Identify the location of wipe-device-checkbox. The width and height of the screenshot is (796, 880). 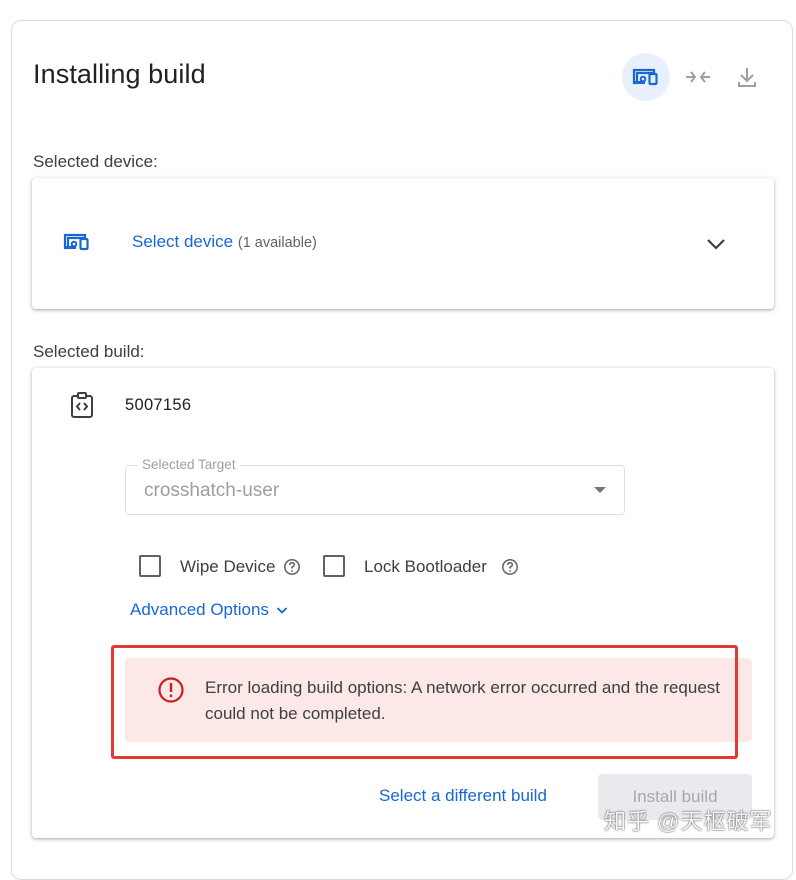
(150, 566).